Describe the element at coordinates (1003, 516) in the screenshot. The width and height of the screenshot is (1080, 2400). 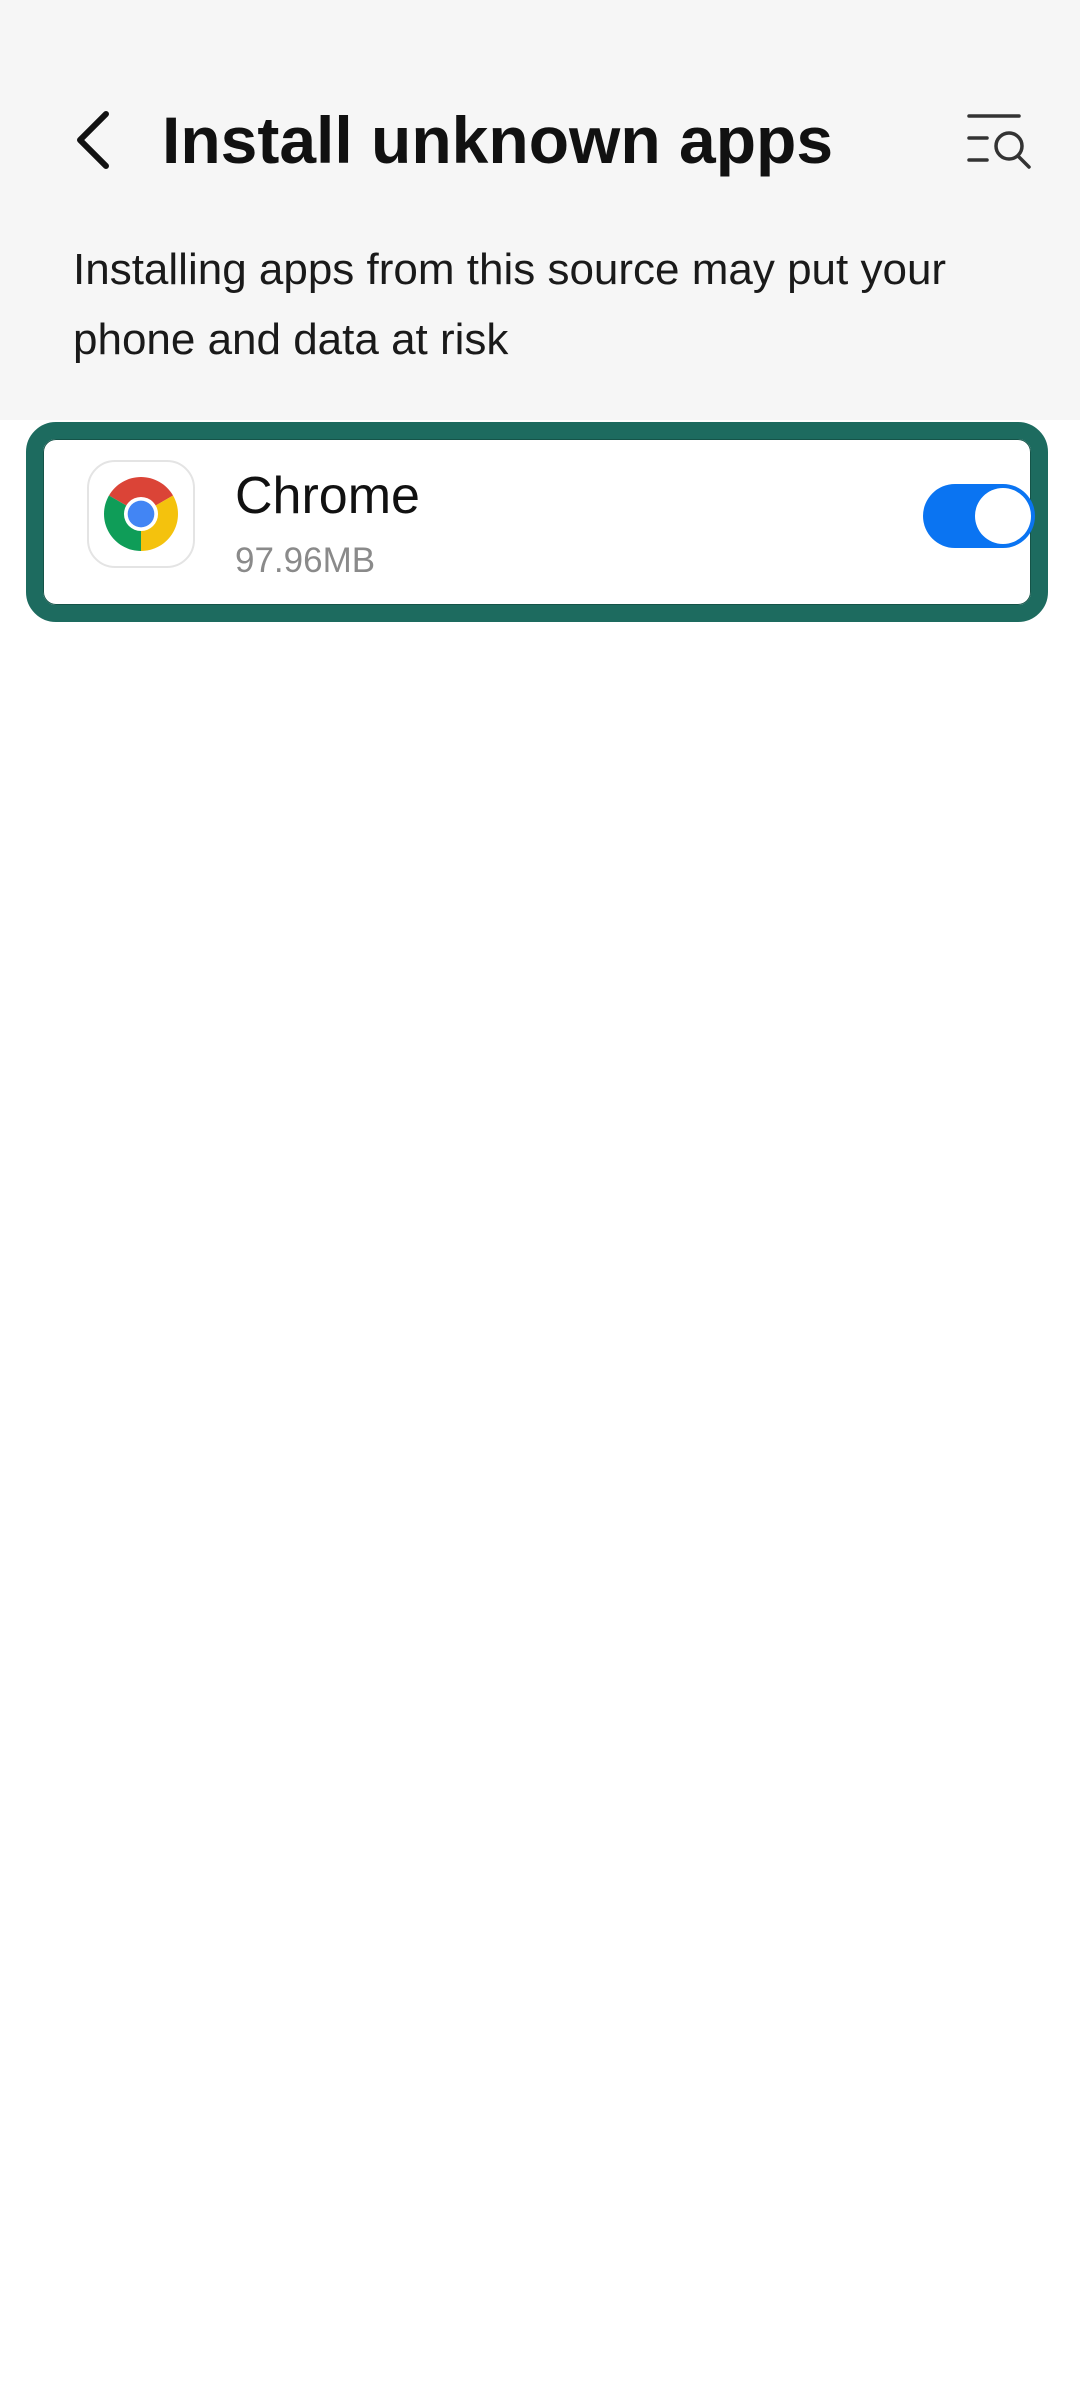
I see `toggle-knob` at that location.